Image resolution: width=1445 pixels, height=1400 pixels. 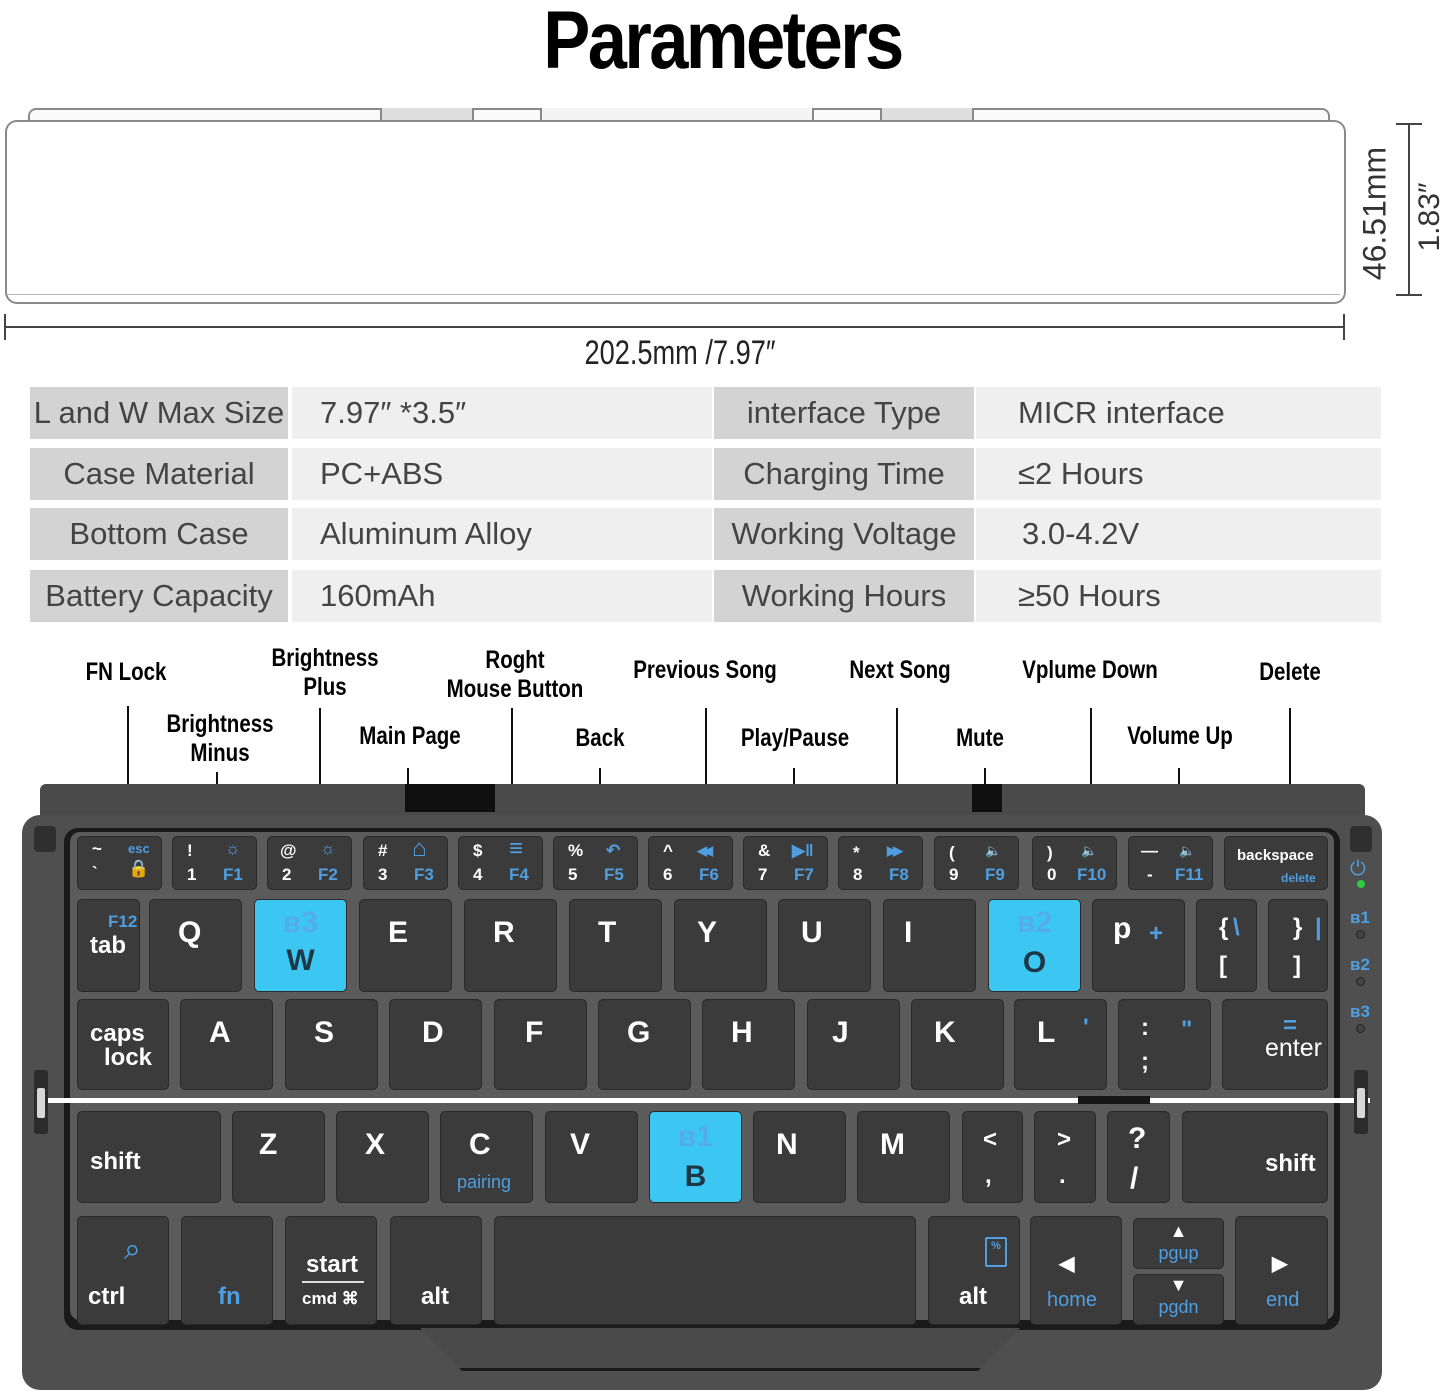 I want to click on key-start-cmd: start cmd ⌘, so click(x=331, y=1270).